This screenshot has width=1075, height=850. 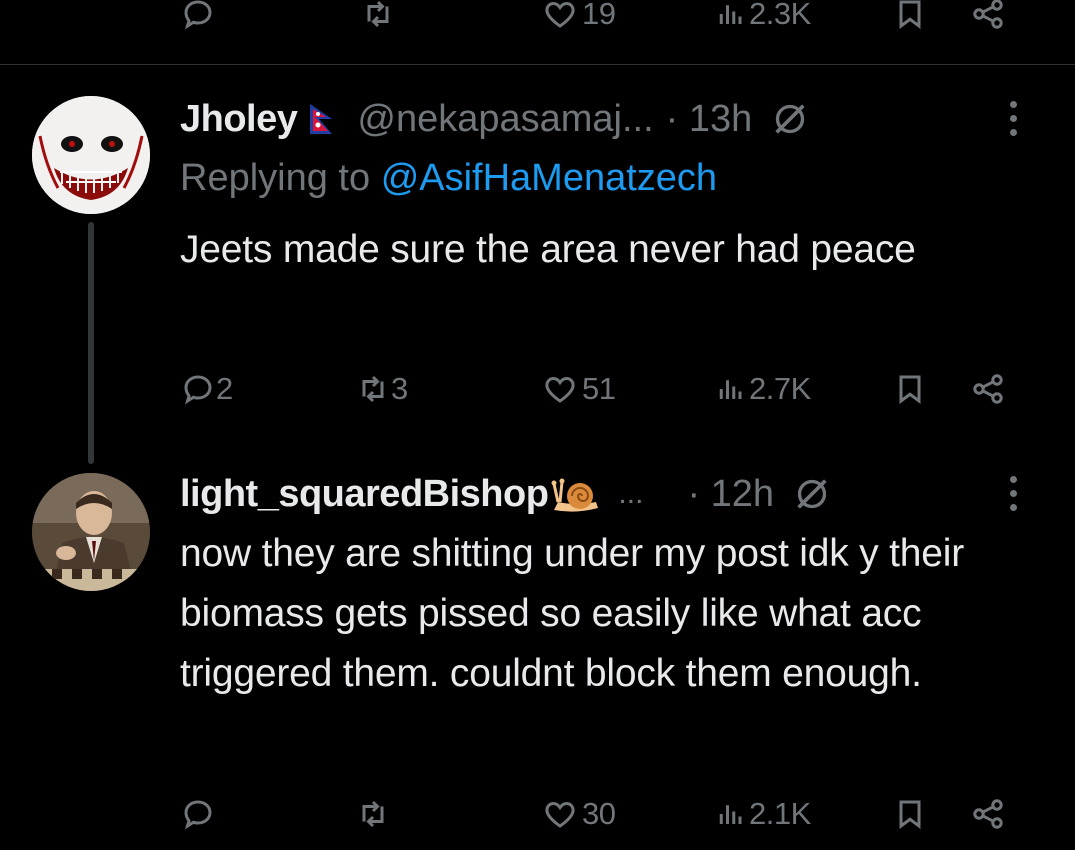 What do you see at coordinates (709, 119) in the screenshot?
I see `timestamp: · 13h` at bounding box center [709, 119].